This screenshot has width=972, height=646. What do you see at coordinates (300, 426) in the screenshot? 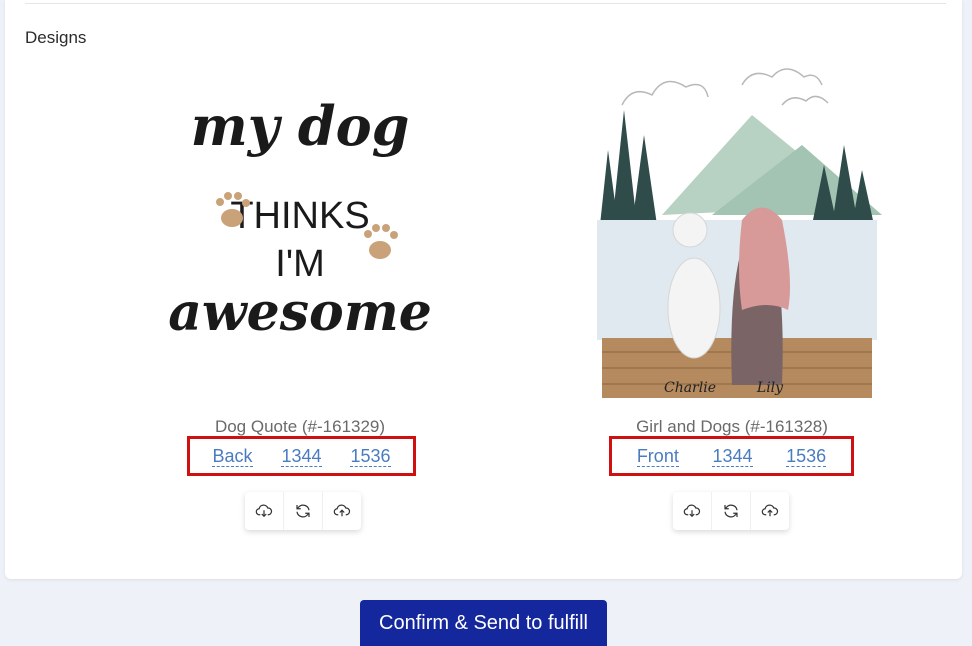
I see `design-name: Dog Quote (#-161329)` at bounding box center [300, 426].